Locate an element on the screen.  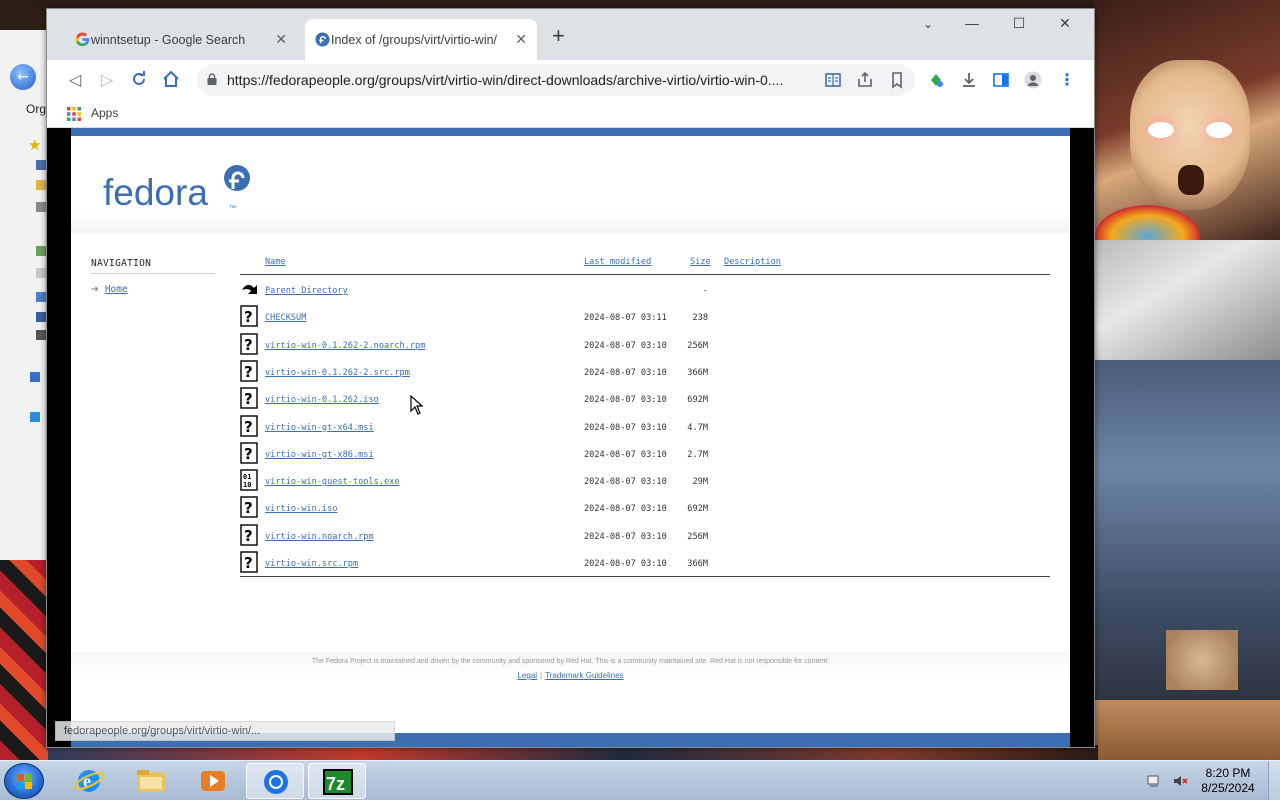
top-accent-bar is located at coordinates (570, 132).